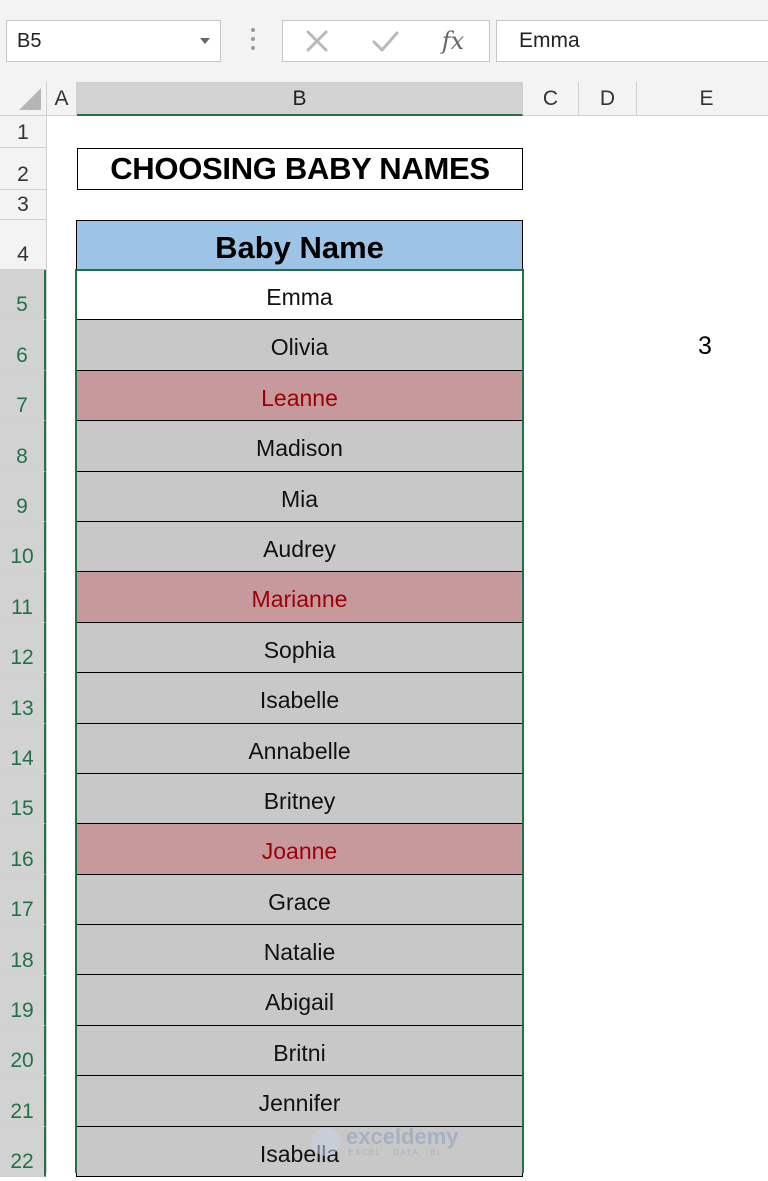  What do you see at coordinates (299, 648) in the screenshot?
I see `table-row: Sophia` at bounding box center [299, 648].